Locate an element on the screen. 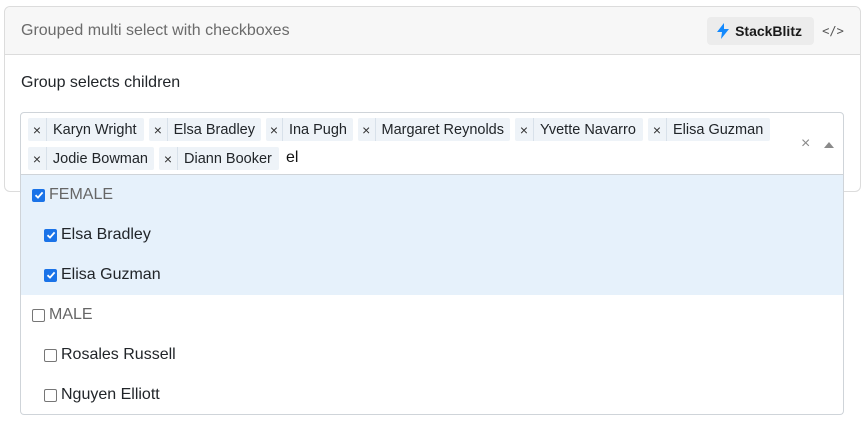 The width and height of the screenshot is (866, 425). lightning-bolt-icon is located at coordinates (723, 30).